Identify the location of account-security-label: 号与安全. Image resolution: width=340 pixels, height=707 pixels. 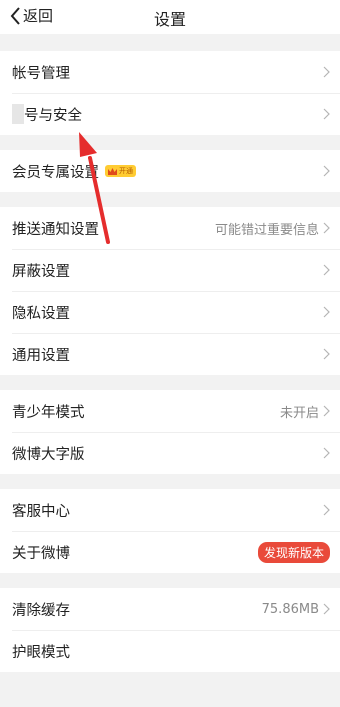
(53, 115).